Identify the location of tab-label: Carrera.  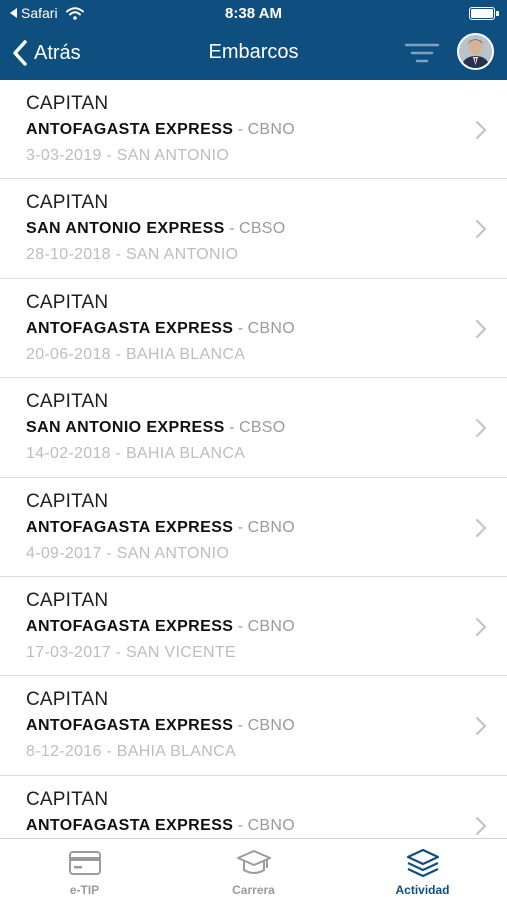
(253, 890).